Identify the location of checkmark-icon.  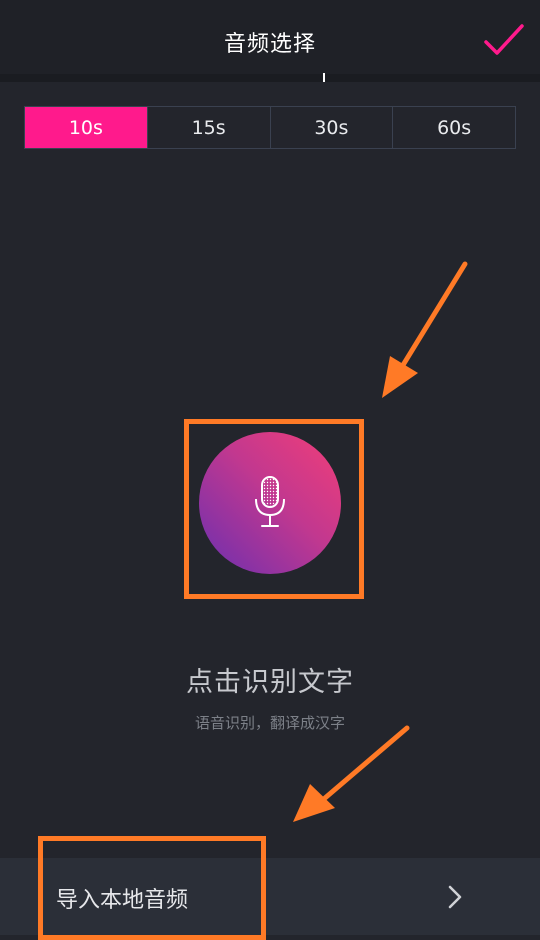
(504, 39).